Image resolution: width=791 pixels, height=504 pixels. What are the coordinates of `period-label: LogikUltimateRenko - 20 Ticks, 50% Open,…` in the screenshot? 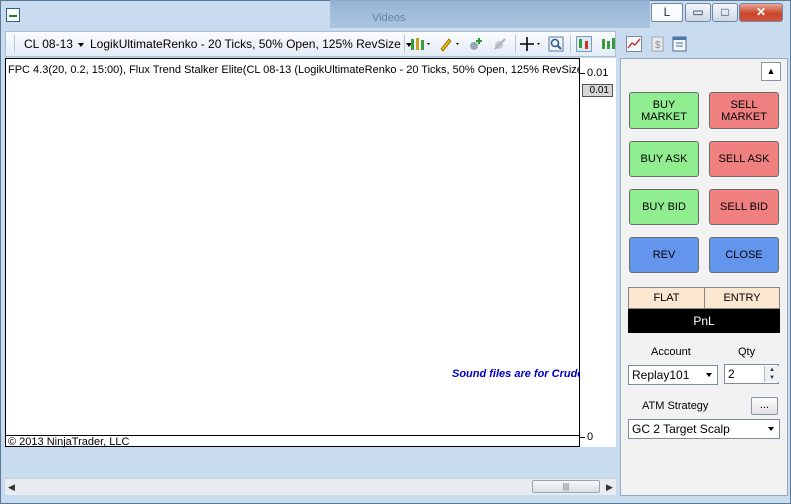 It's located at (245, 44).